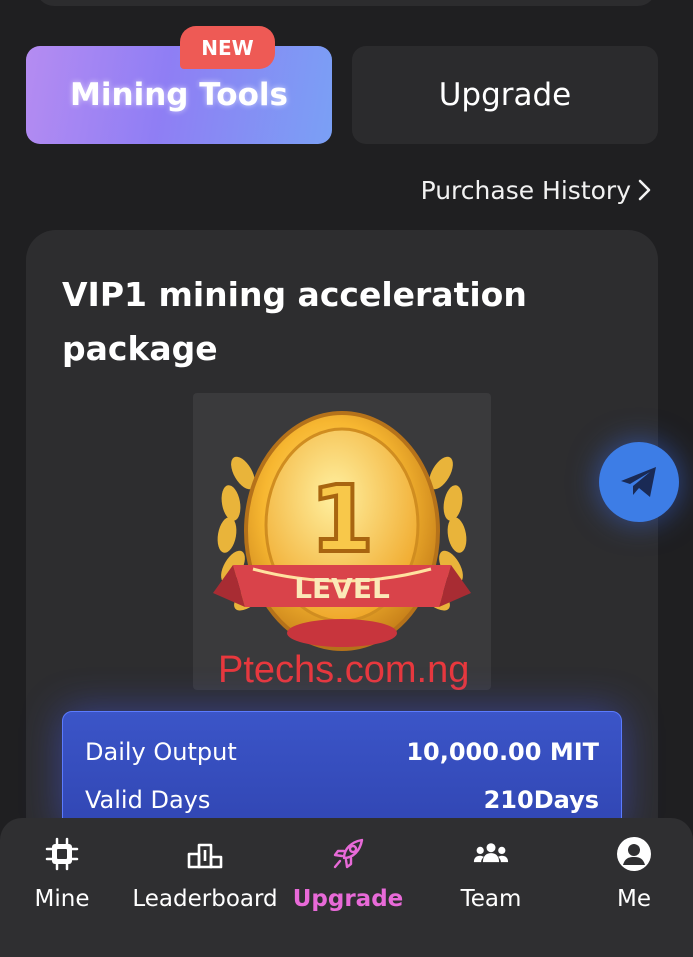 The image size is (693, 957). I want to click on telegram-icon, so click(638, 482).